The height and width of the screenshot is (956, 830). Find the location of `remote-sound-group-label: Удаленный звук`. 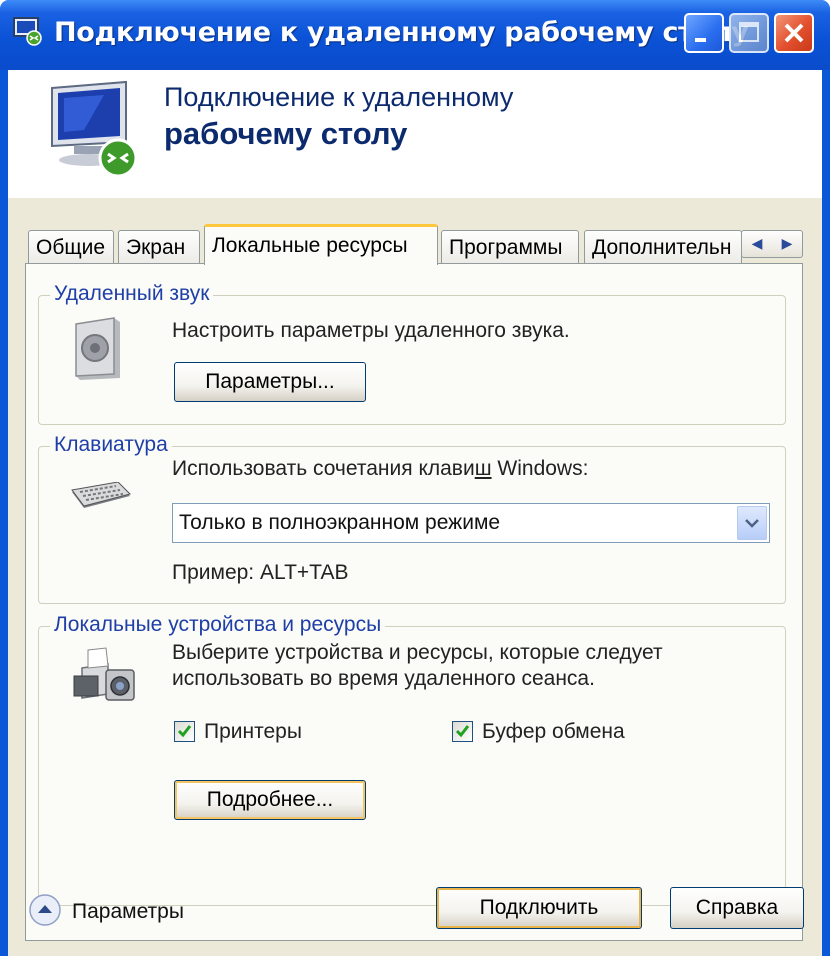

remote-sound-group-label: Удаленный звук is located at coordinates (132, 294).